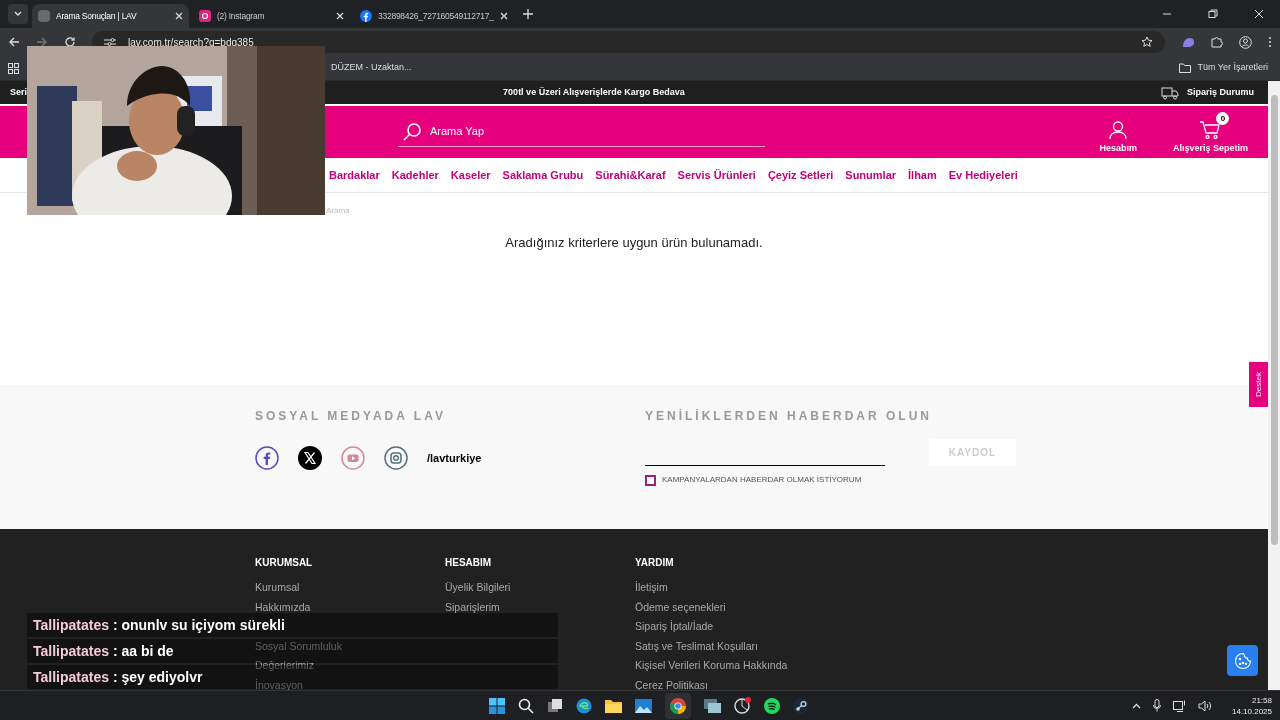  Describe the element at coordinates (983, 175) in the screenshot. I see `category-link: Ev Hediyeleri` at that location.